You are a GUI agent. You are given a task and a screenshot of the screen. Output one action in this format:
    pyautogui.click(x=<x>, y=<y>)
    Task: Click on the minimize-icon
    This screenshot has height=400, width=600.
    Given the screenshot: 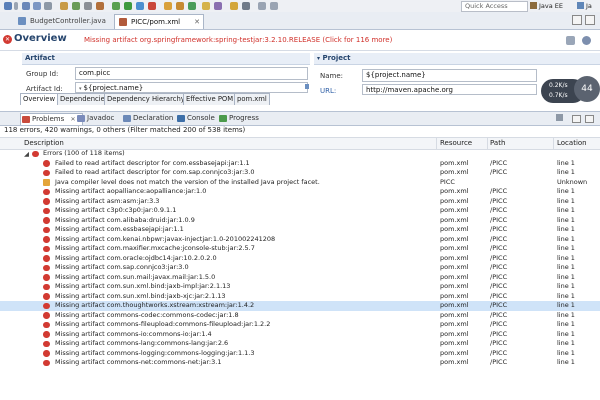 What is the action you would take?
    pyautogui.click(x=577, y=20)
    